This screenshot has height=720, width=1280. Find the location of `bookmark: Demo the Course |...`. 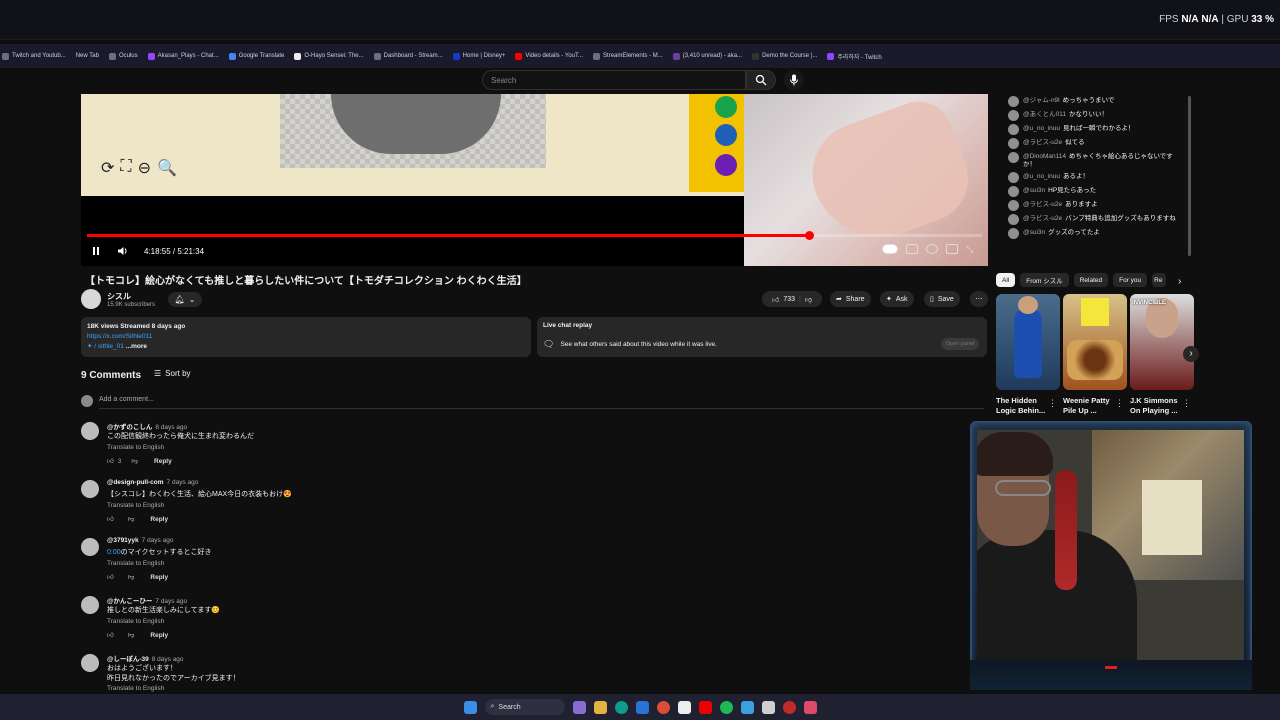

bookmark: Demo the Course |... is located at coordinates (784, 56).